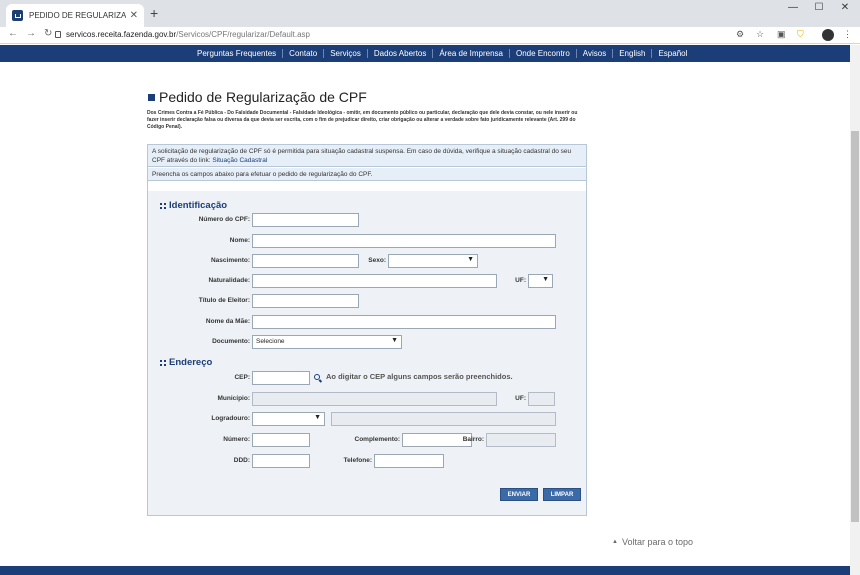 This screenshot has height=575, width=860. I want to click on nav-perguntas-frequentes: Perguntas Frequentes, so click(237, 53).